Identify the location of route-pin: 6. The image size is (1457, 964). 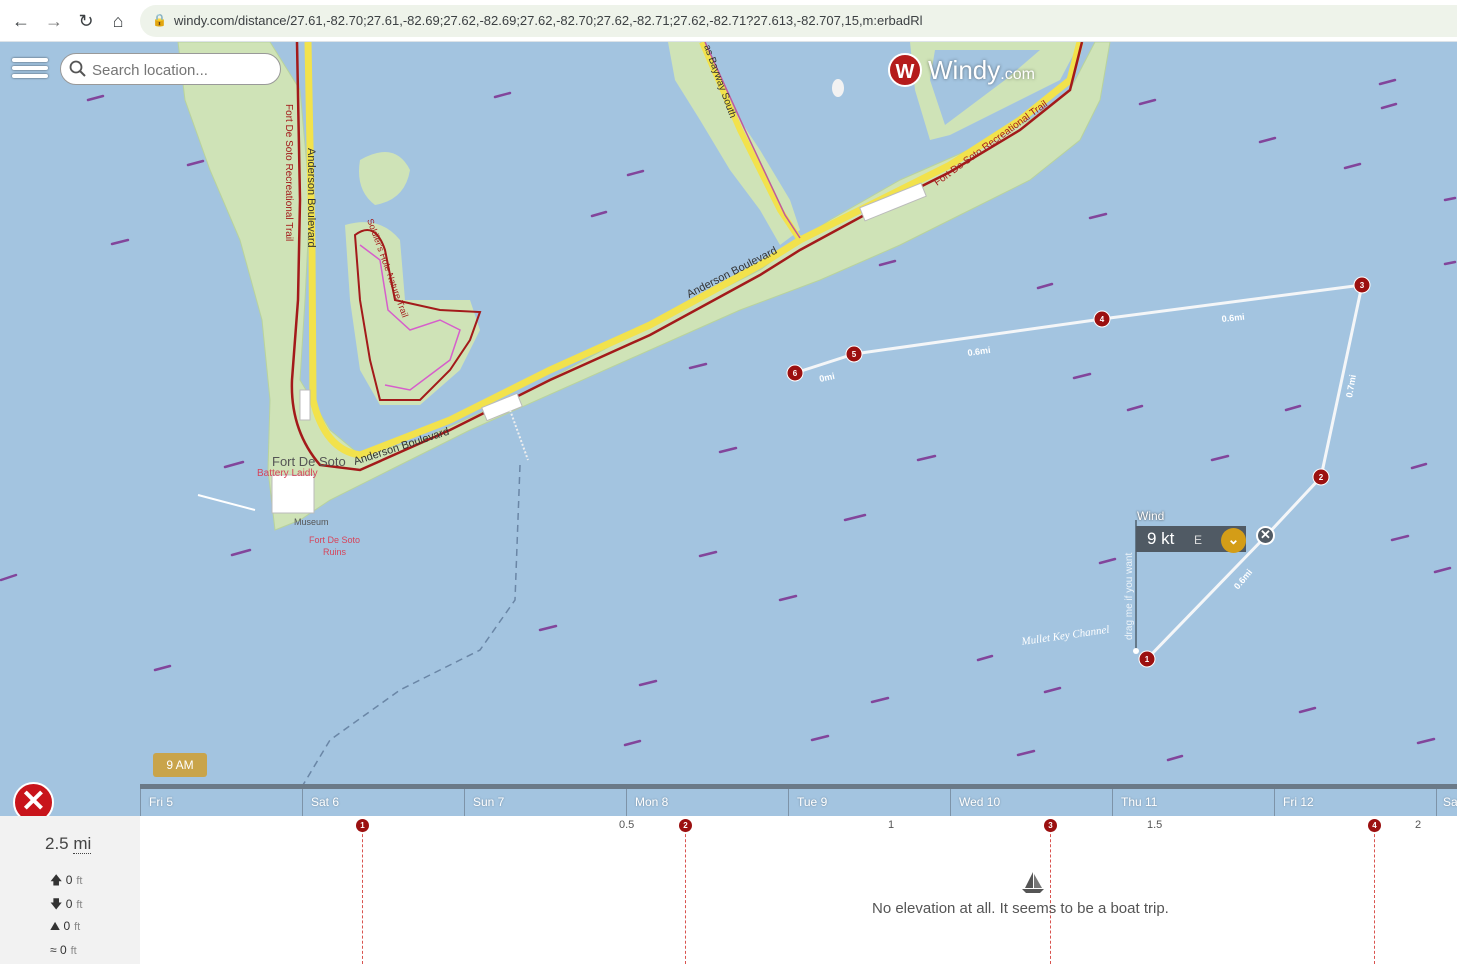
(795, 373).